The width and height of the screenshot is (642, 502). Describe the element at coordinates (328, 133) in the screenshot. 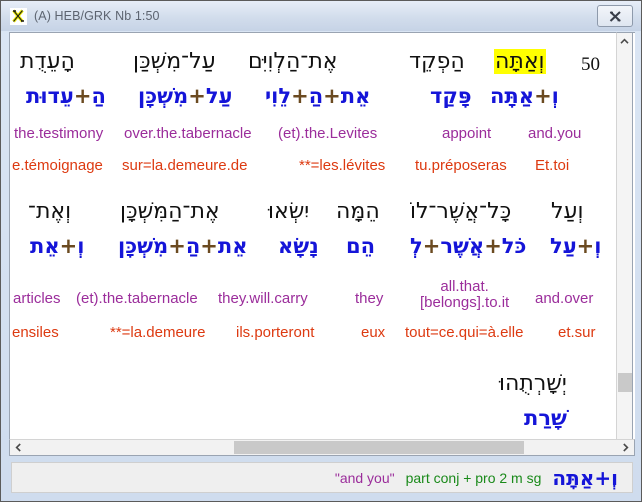

I see `english-gloss: (et).the.Levites` at that location.